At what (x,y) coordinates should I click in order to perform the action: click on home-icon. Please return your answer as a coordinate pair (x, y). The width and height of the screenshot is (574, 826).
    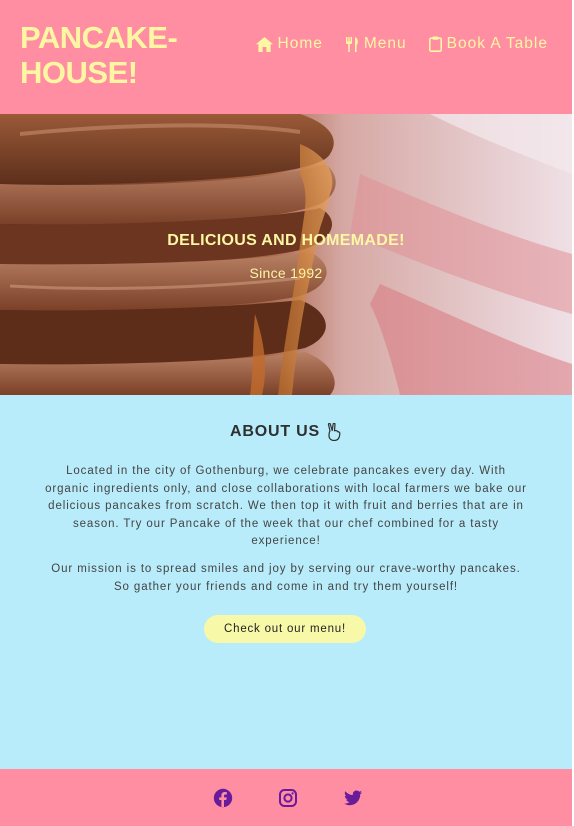
    Looking at the image, I should click on (264, 44).